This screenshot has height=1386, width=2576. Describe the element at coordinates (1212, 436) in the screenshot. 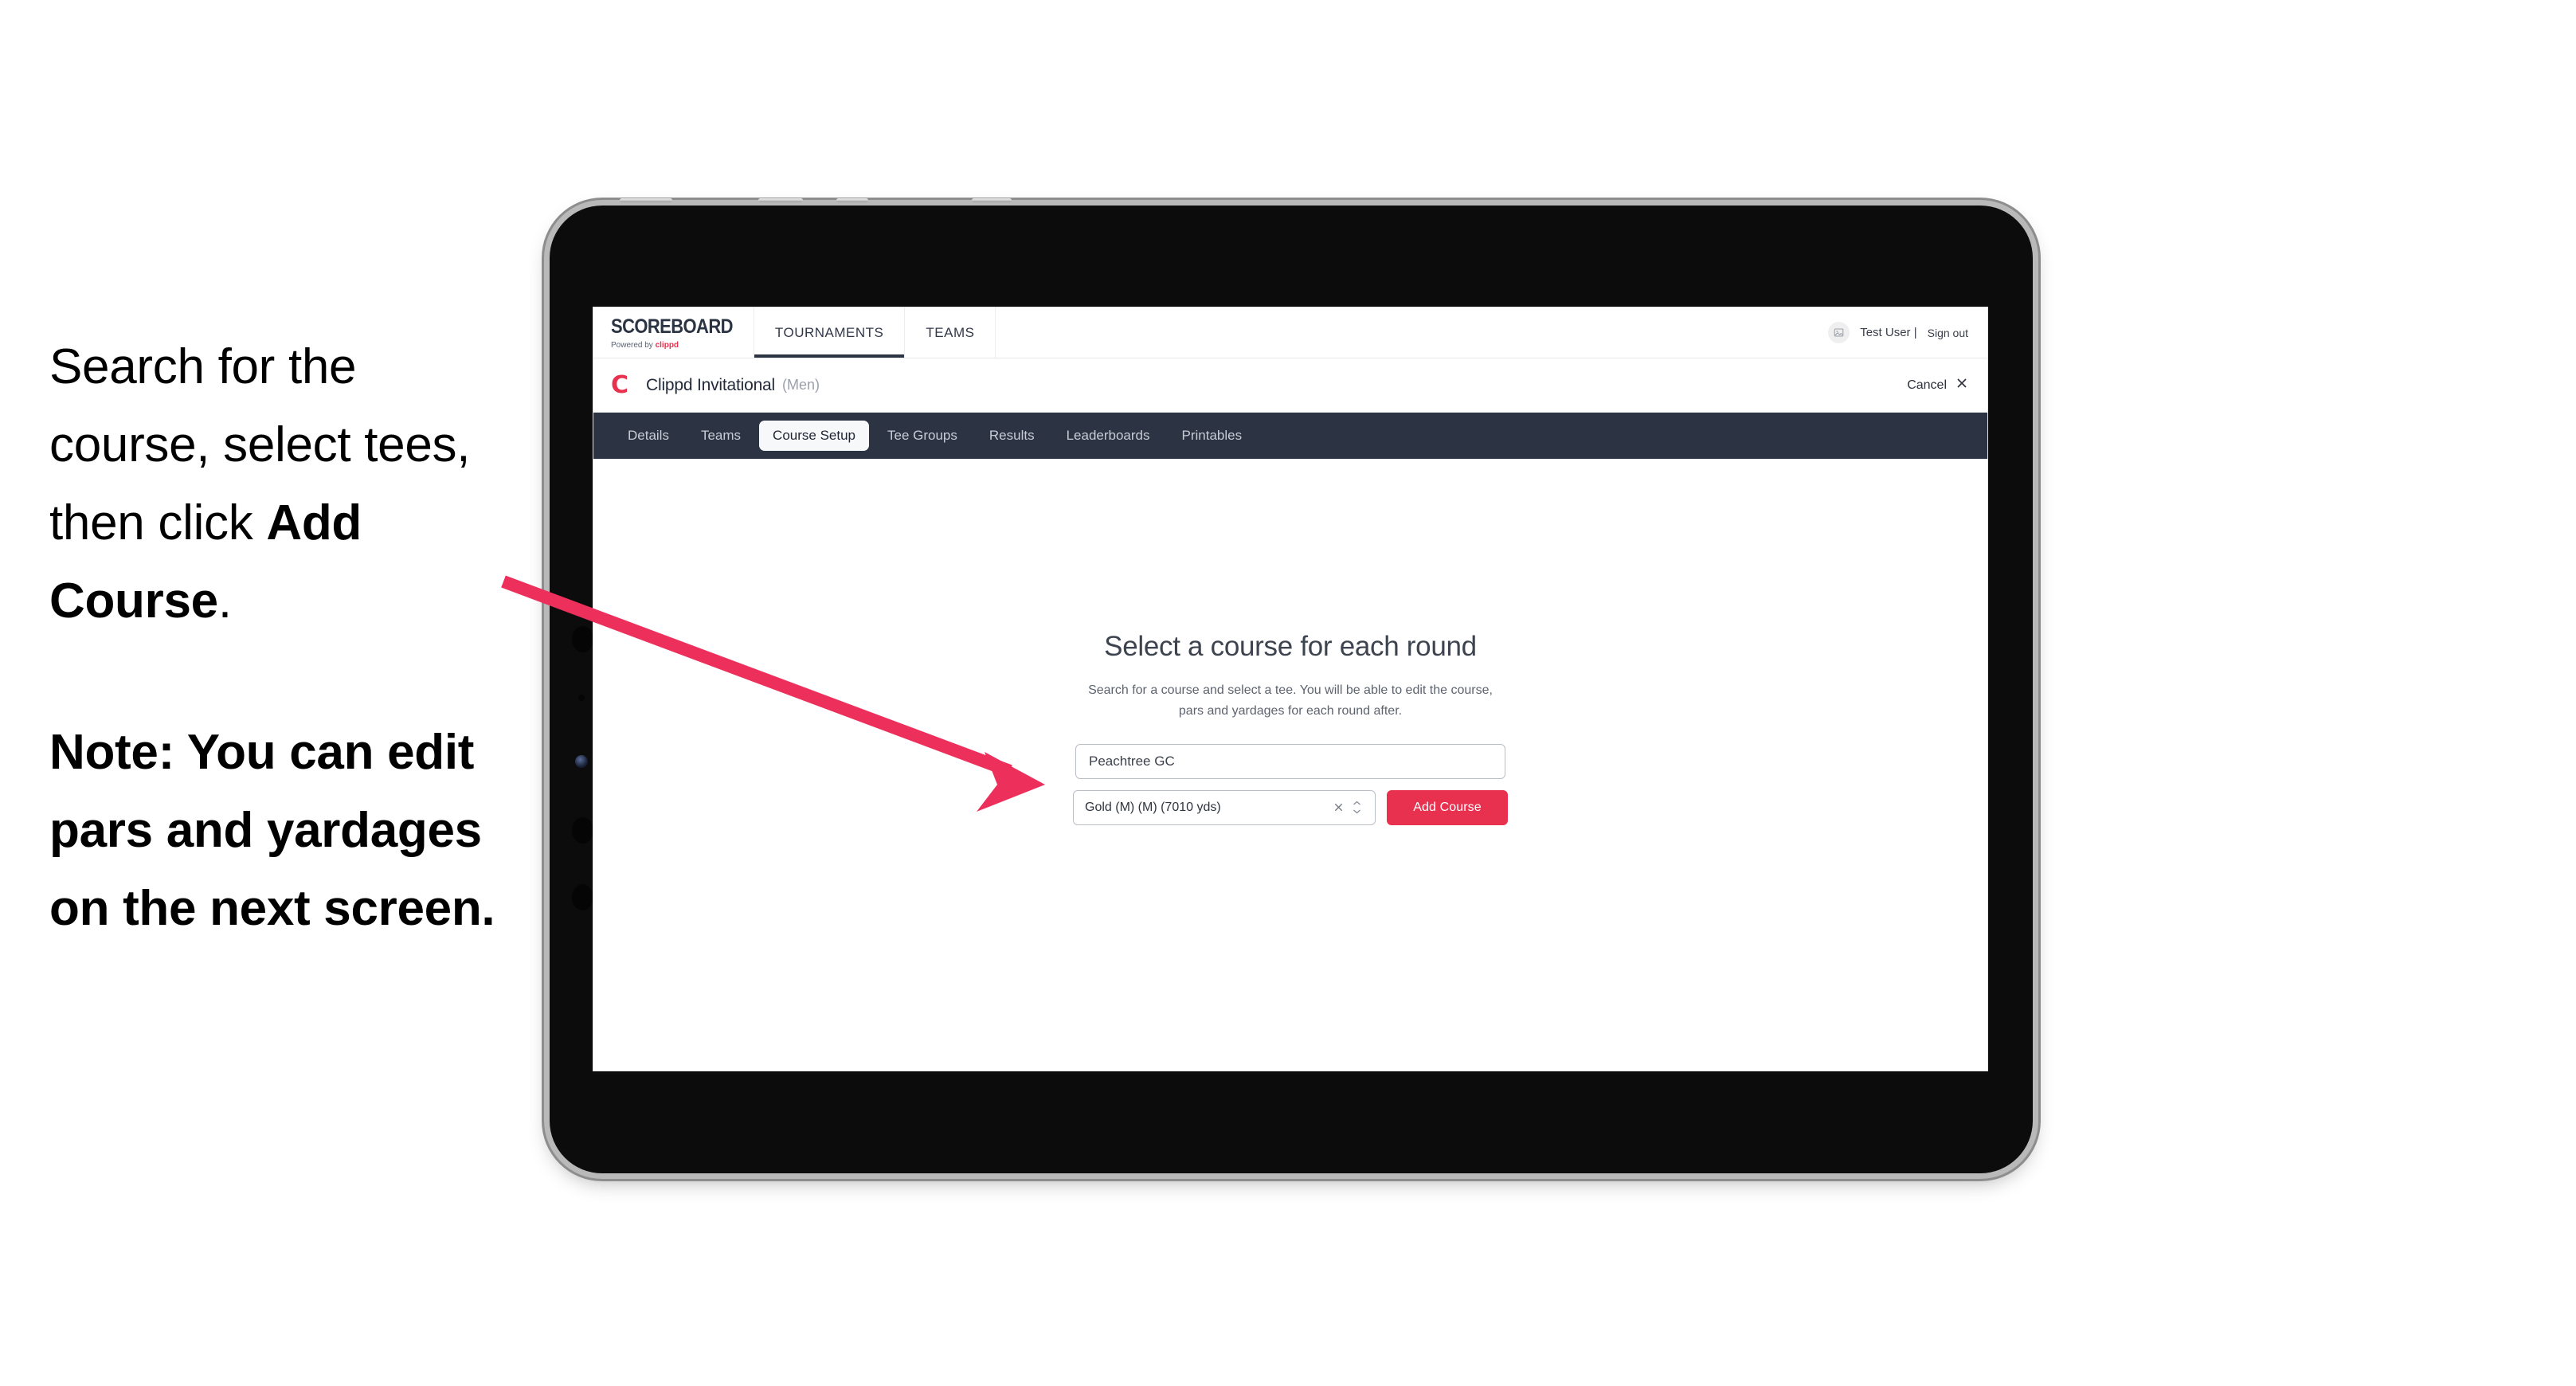

I see `tab-printables: Printables` at that location.